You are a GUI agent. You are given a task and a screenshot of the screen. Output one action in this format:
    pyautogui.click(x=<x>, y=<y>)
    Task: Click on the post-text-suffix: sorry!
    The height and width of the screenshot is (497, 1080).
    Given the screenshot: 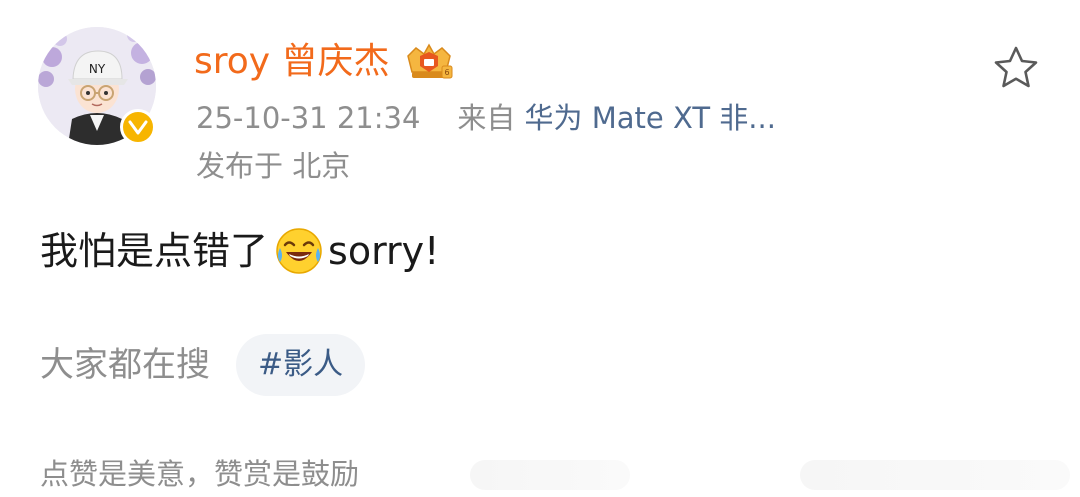 What is the action you would take?
    pyautogui.click(x=384, y=251)
    